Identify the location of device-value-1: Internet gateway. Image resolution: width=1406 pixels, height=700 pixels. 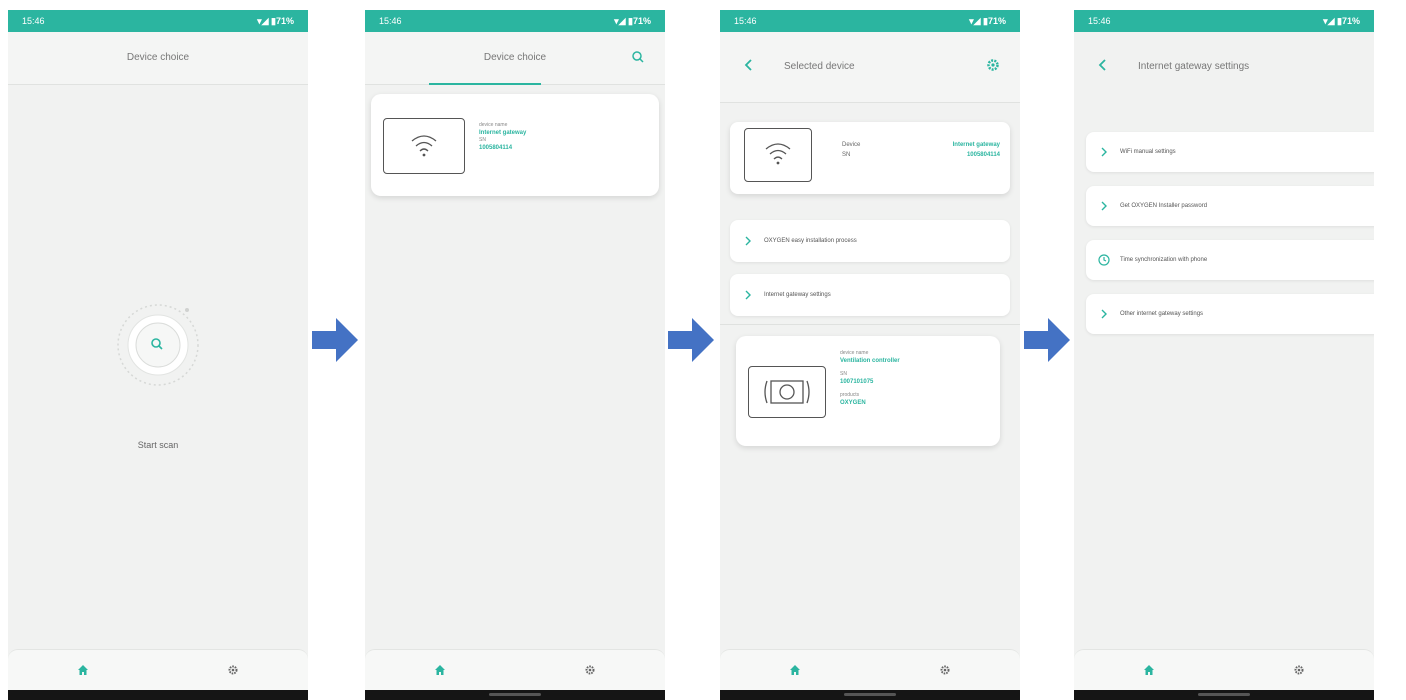
(976, 145).